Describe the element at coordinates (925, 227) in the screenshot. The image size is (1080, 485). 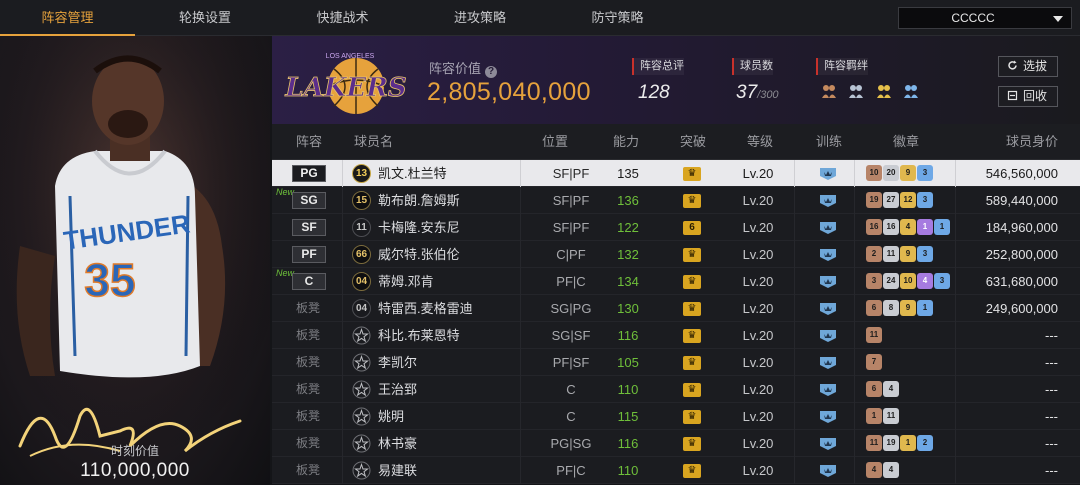
I see `badge-purple: 1` at that location.